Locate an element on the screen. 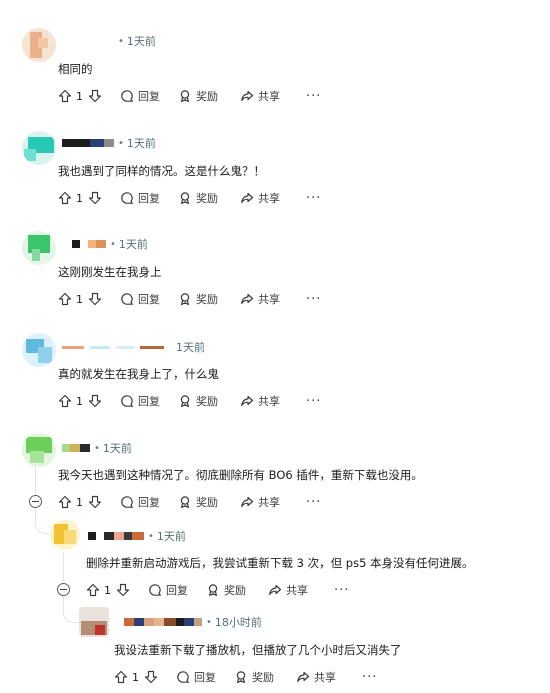 The height and width of the screenshot is (693, 550). comment-meta: • 18小时前 is located at coordinates (193, 622).